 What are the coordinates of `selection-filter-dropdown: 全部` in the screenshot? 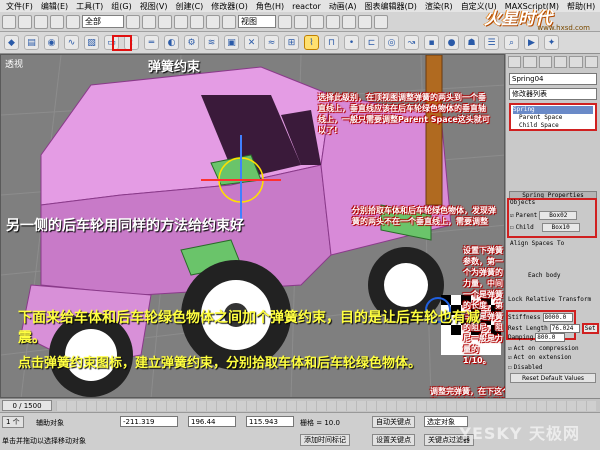 It's located at (103, 21).